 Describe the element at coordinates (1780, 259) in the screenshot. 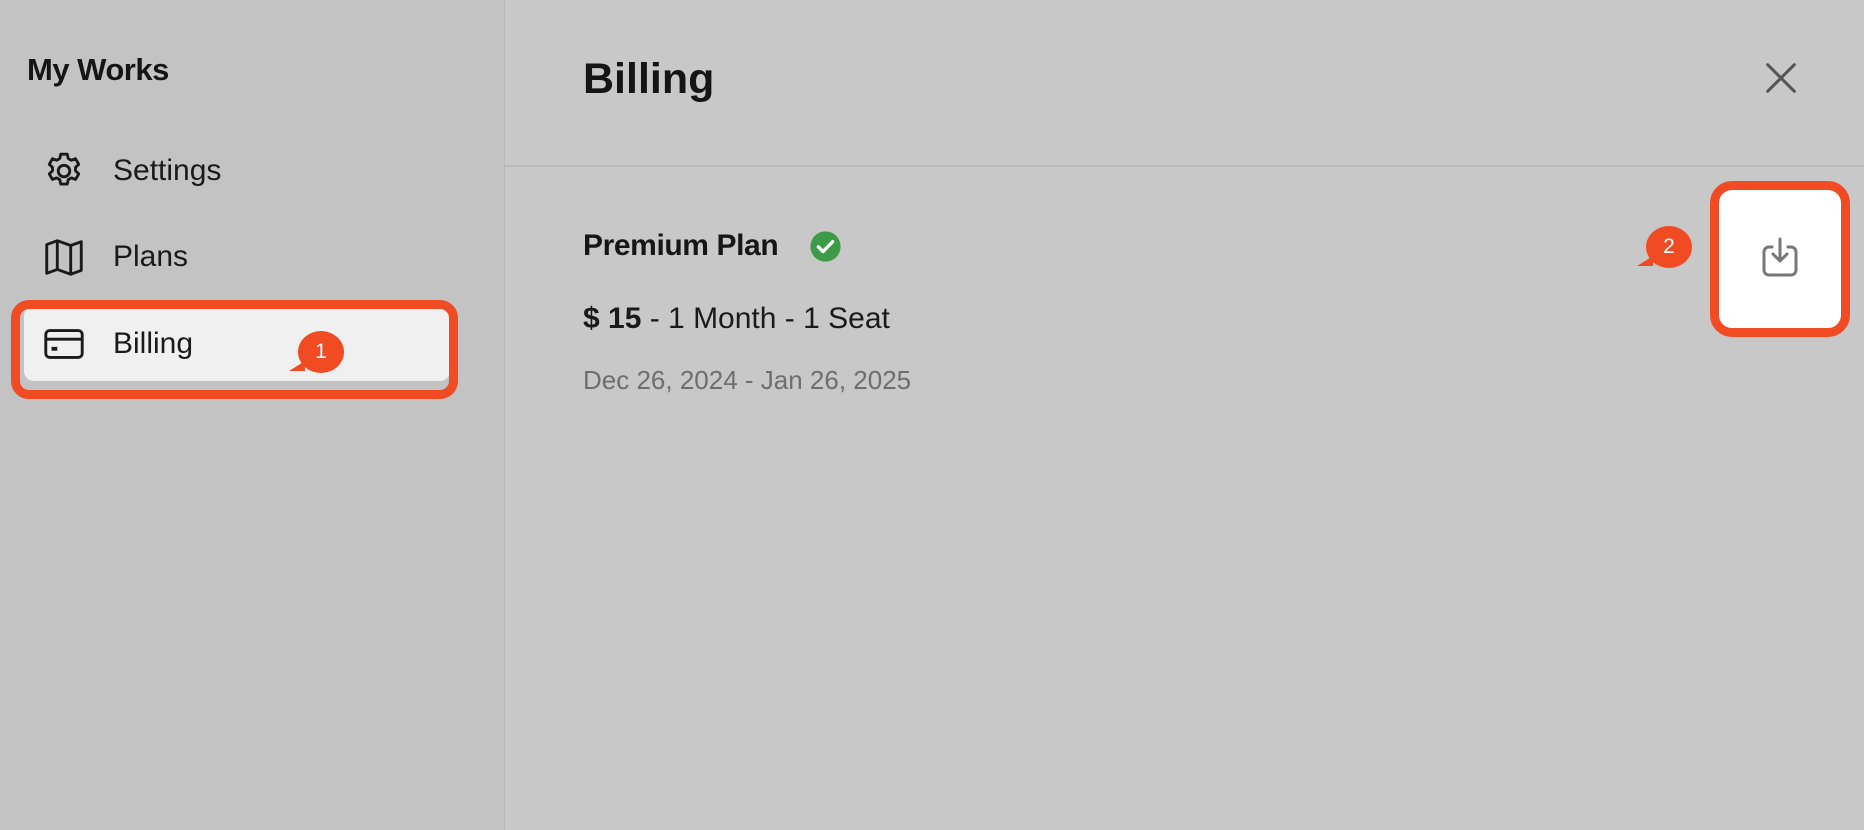

I see `highlight-box-download` at that location.